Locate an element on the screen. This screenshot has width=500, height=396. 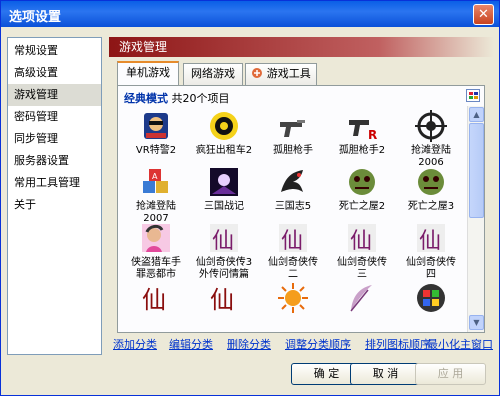
game-item: 仙仙剑奇侠传 三 is located at coordinates (362, 251).